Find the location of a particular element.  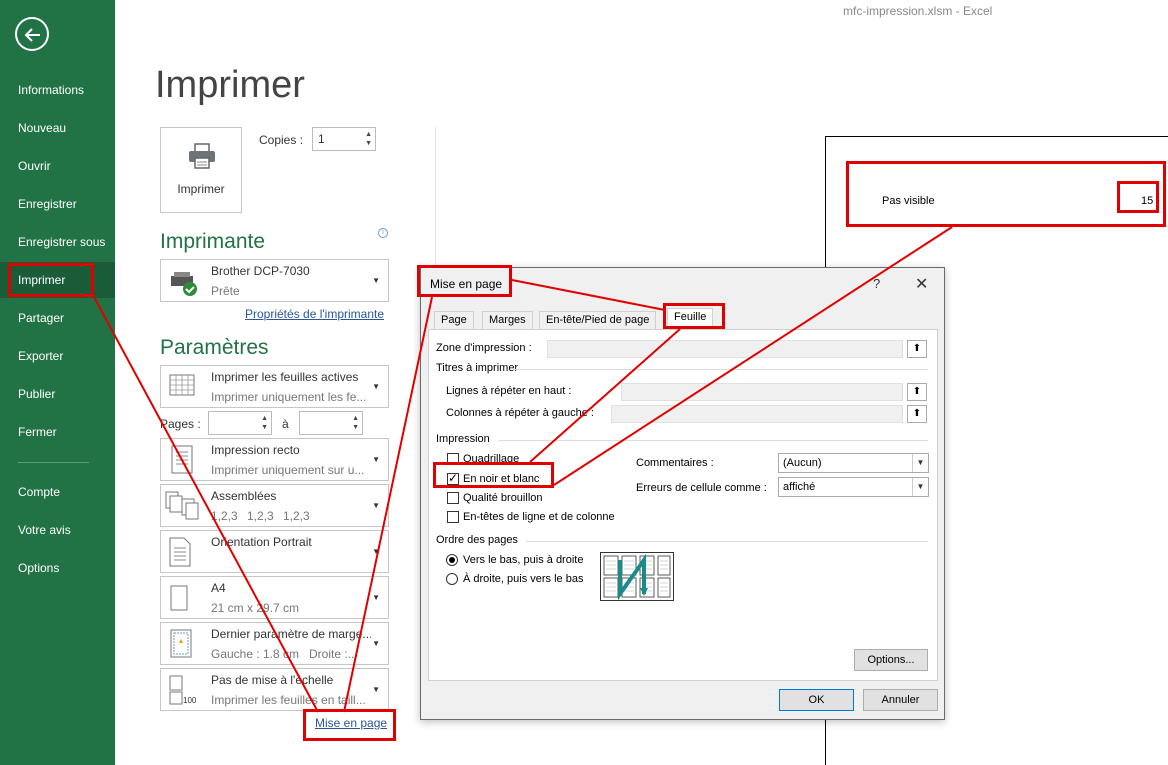

help-button: ? is located at coordinates (876, 283).